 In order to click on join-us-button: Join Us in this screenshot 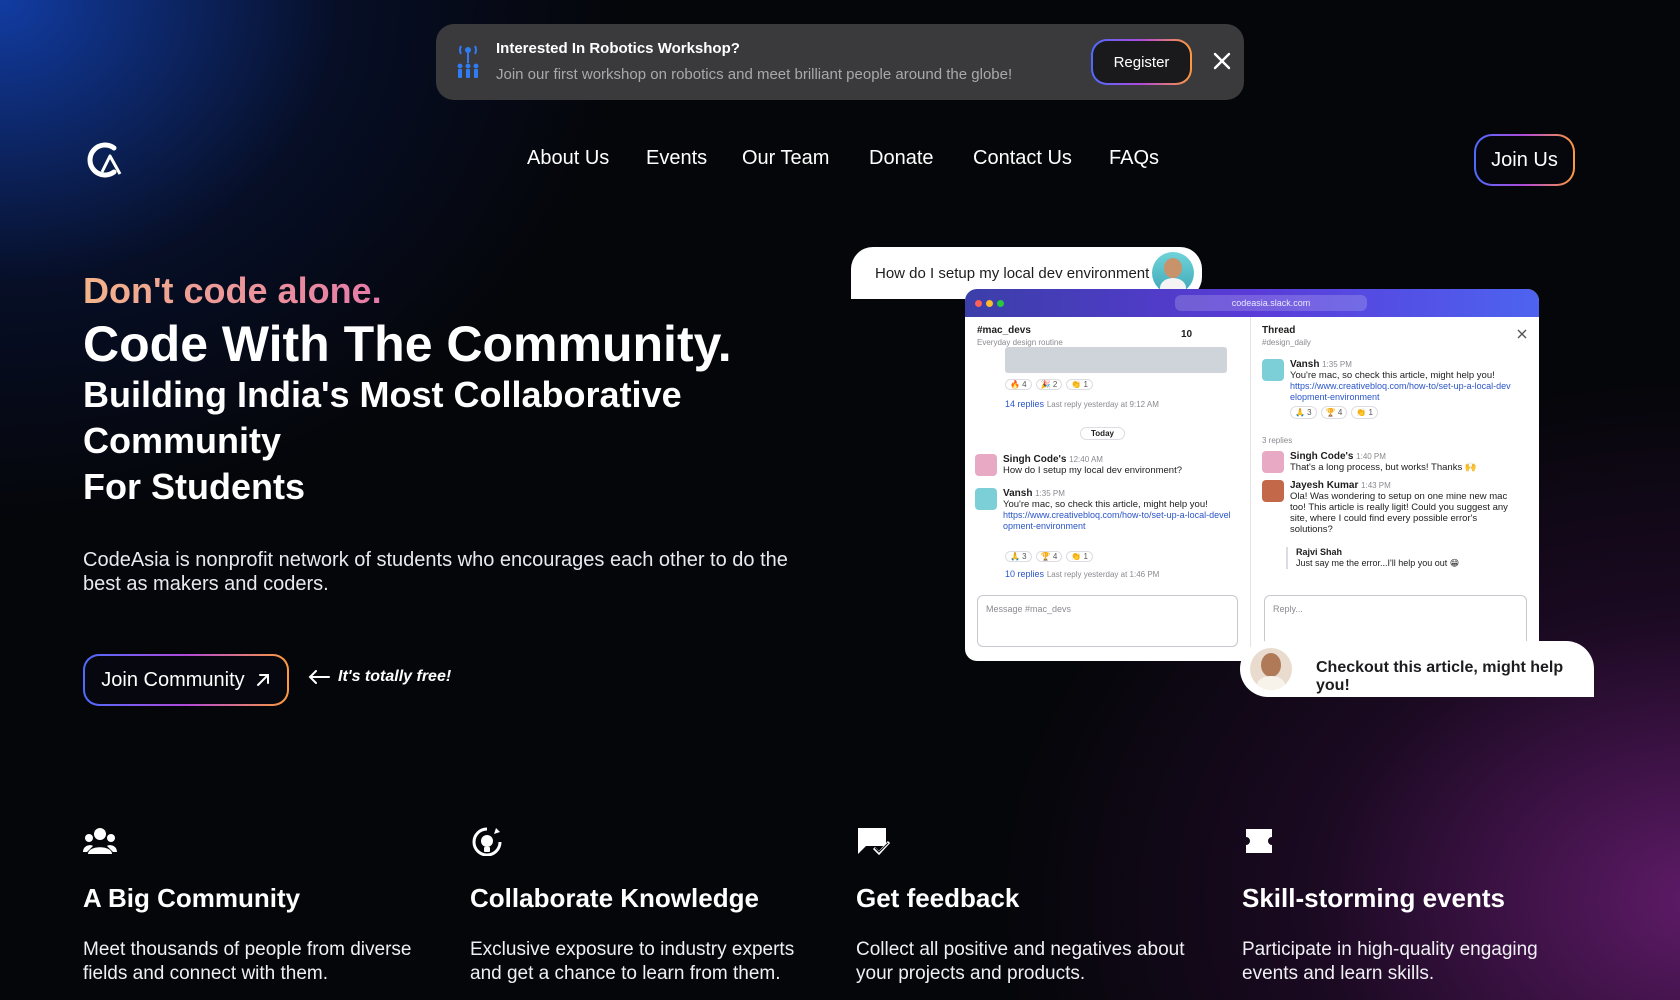, I will do `click(1524, 160)`.